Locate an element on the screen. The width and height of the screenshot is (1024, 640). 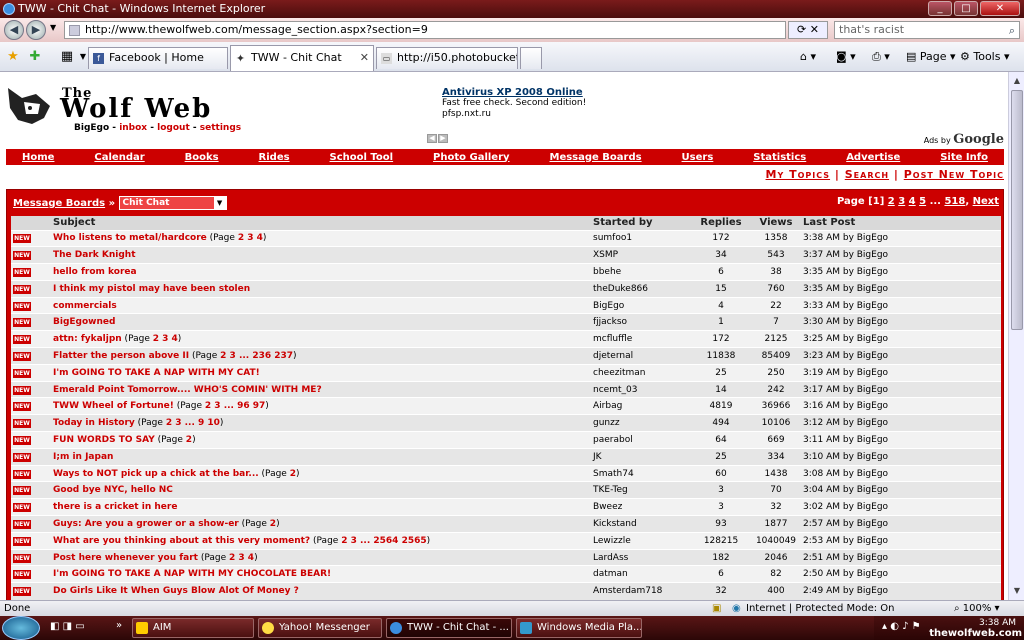
scroll-thumb is located at coordinates (1017, 210).